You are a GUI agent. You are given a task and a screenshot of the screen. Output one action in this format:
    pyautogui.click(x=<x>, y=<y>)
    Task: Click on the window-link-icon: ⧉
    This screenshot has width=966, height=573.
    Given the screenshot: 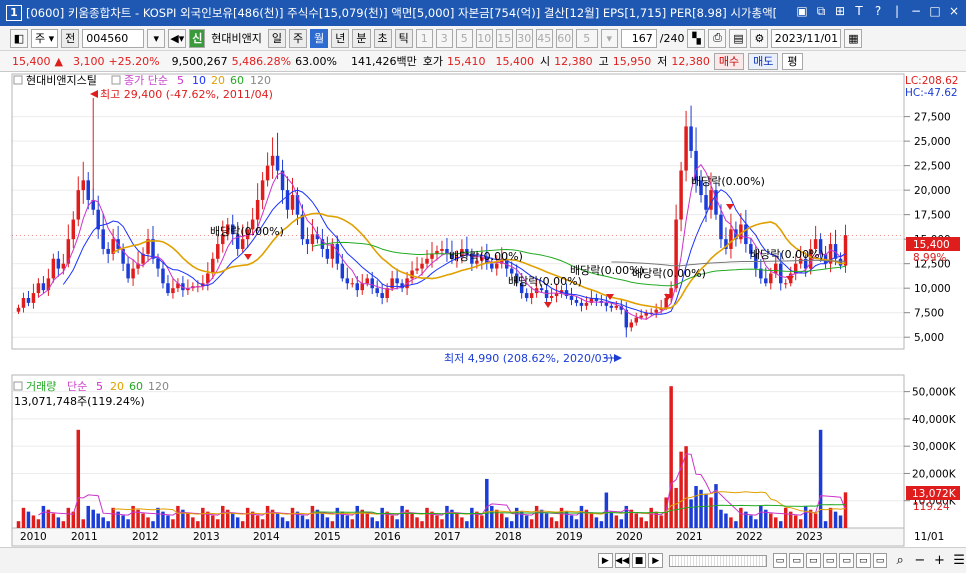 What is the action you would take?
    pyautogui.click(x=821, y=11)
    